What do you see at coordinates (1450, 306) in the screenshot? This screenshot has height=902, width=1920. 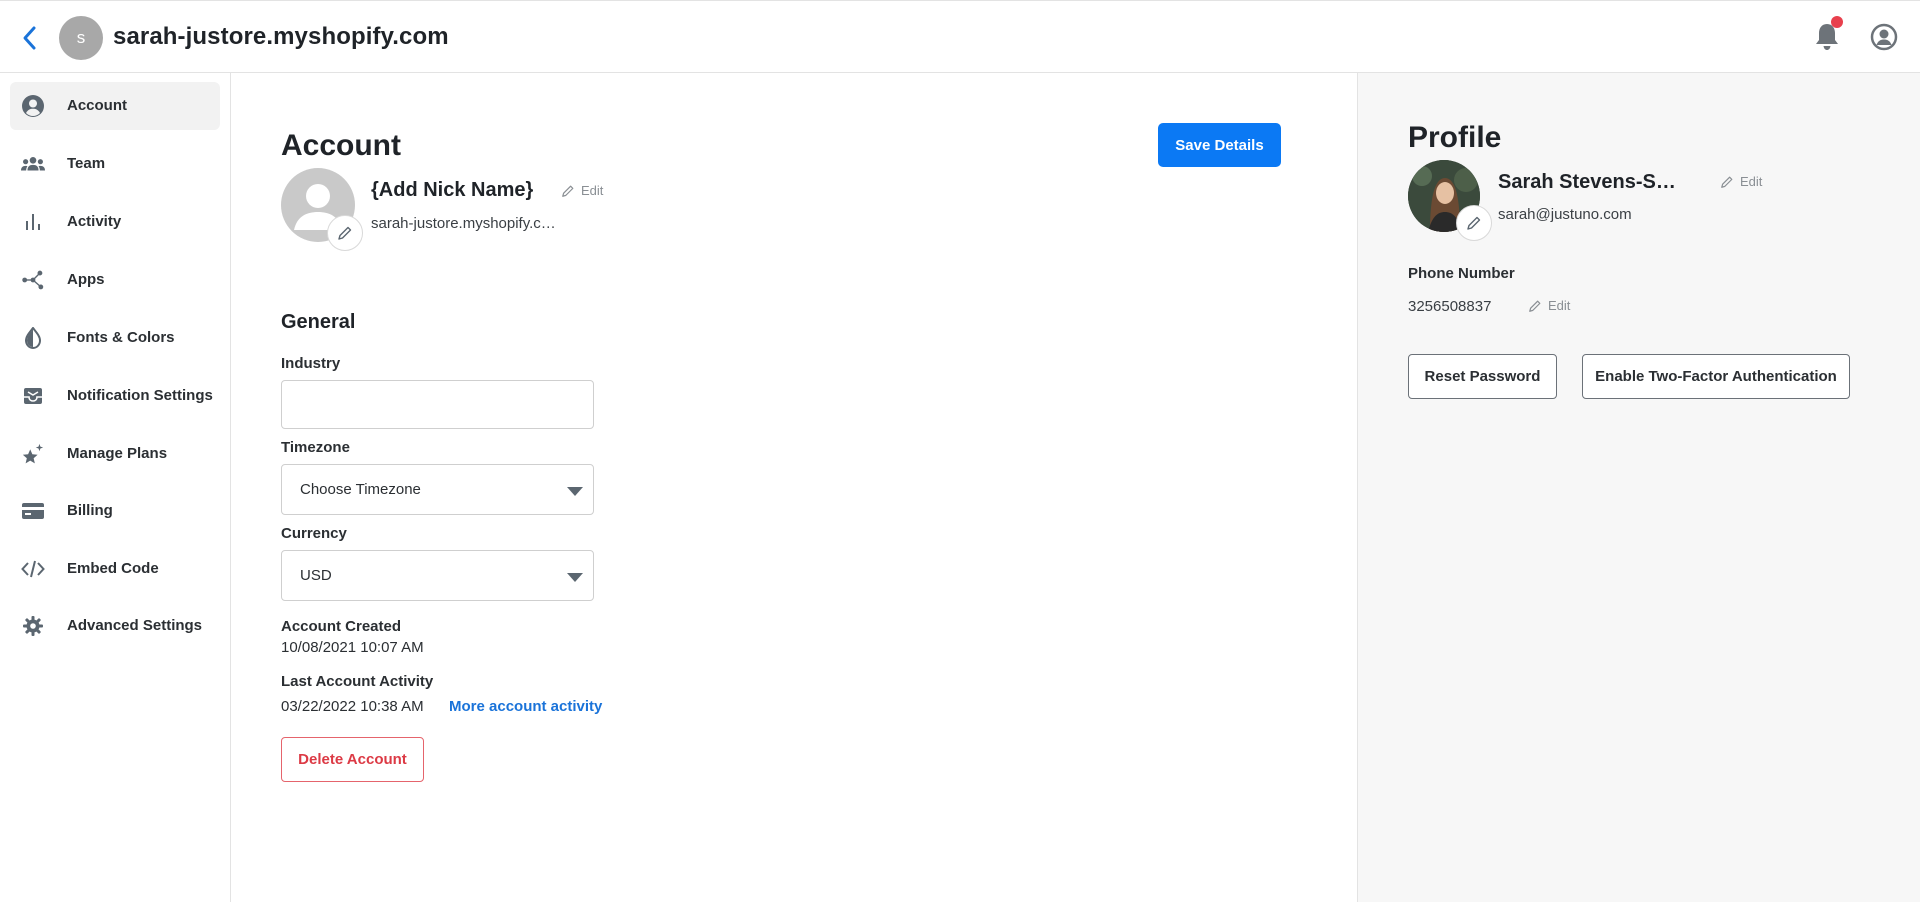 I see `phone-number-value: 3256508837` at bounding box center [1450, 306].